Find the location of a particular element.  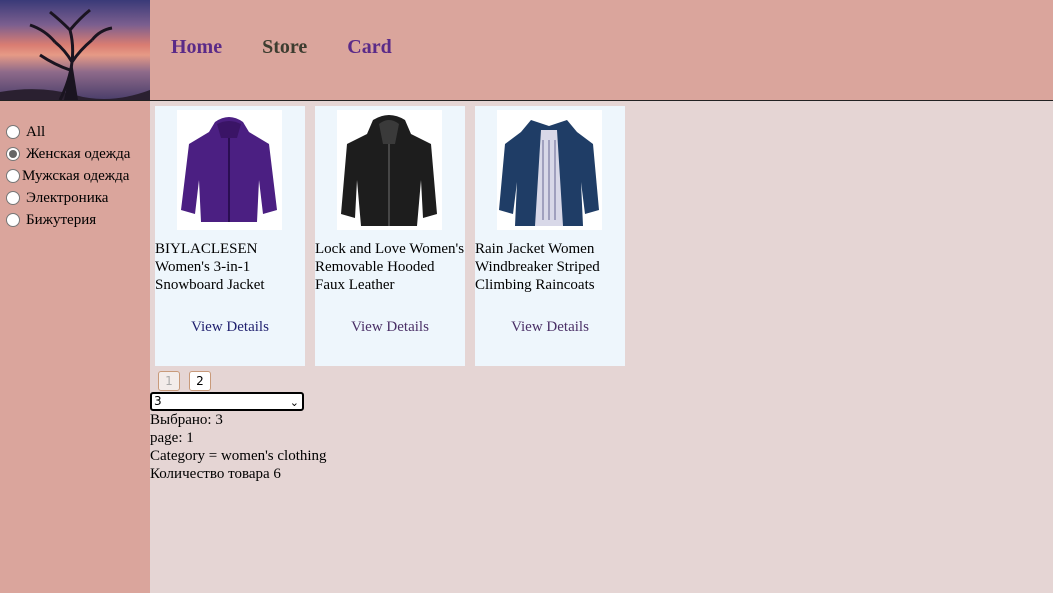

category-option-mens: Мужская одежда is located at coordinates (68, 176).